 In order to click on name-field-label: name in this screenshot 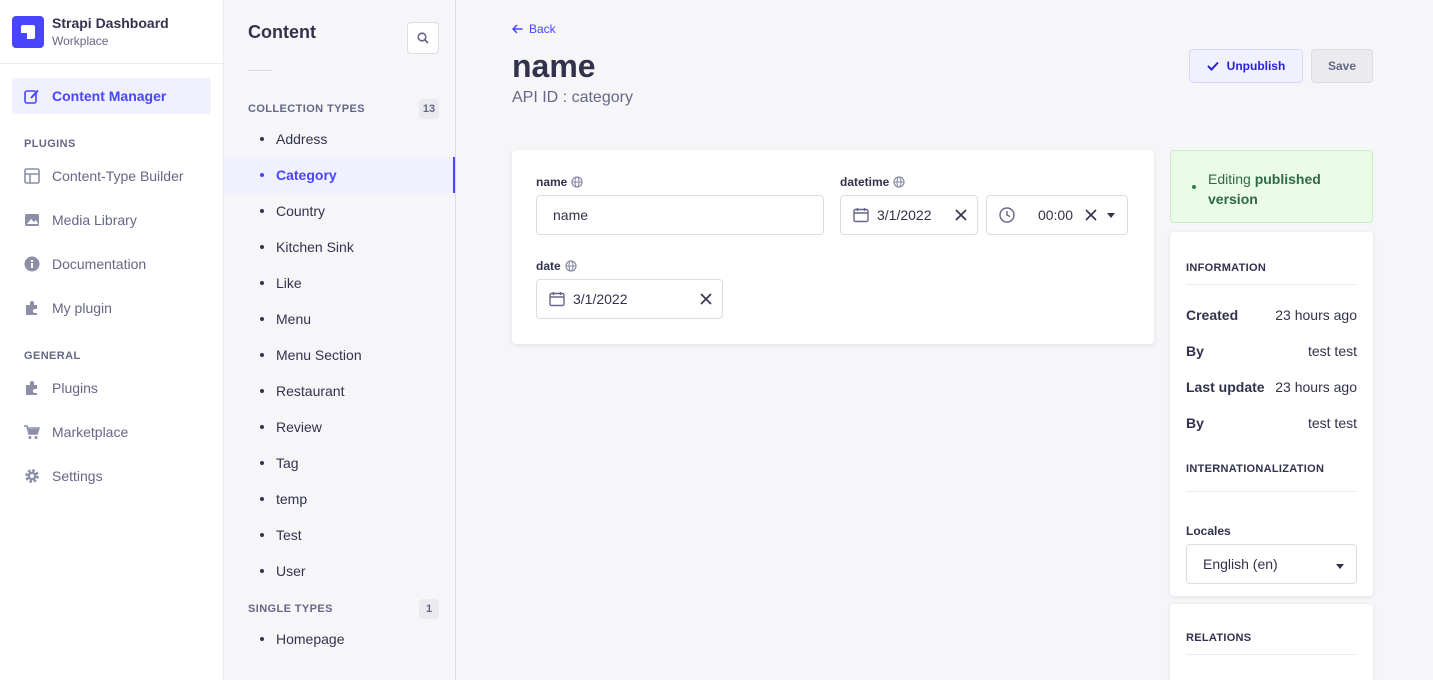, I will do `click(560, 182)`.